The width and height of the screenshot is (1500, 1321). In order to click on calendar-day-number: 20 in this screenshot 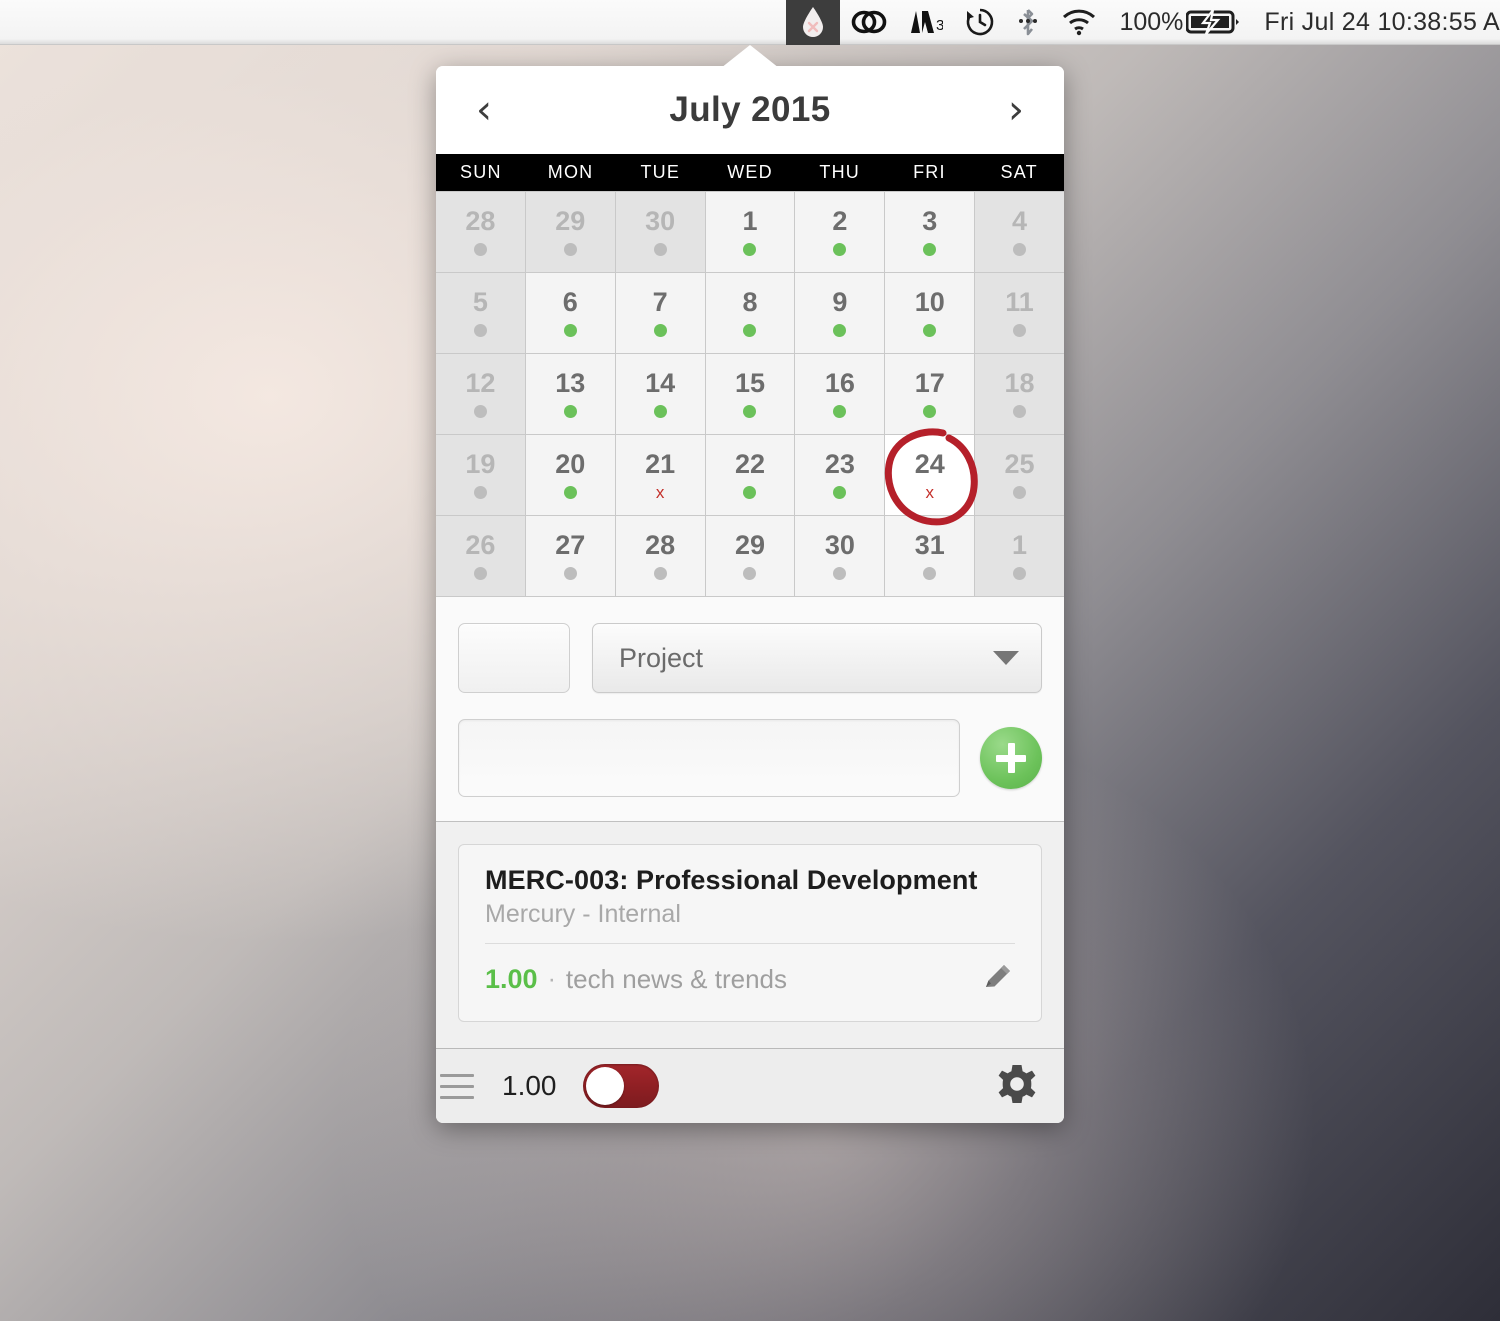, I will do `click(570, 464)`.